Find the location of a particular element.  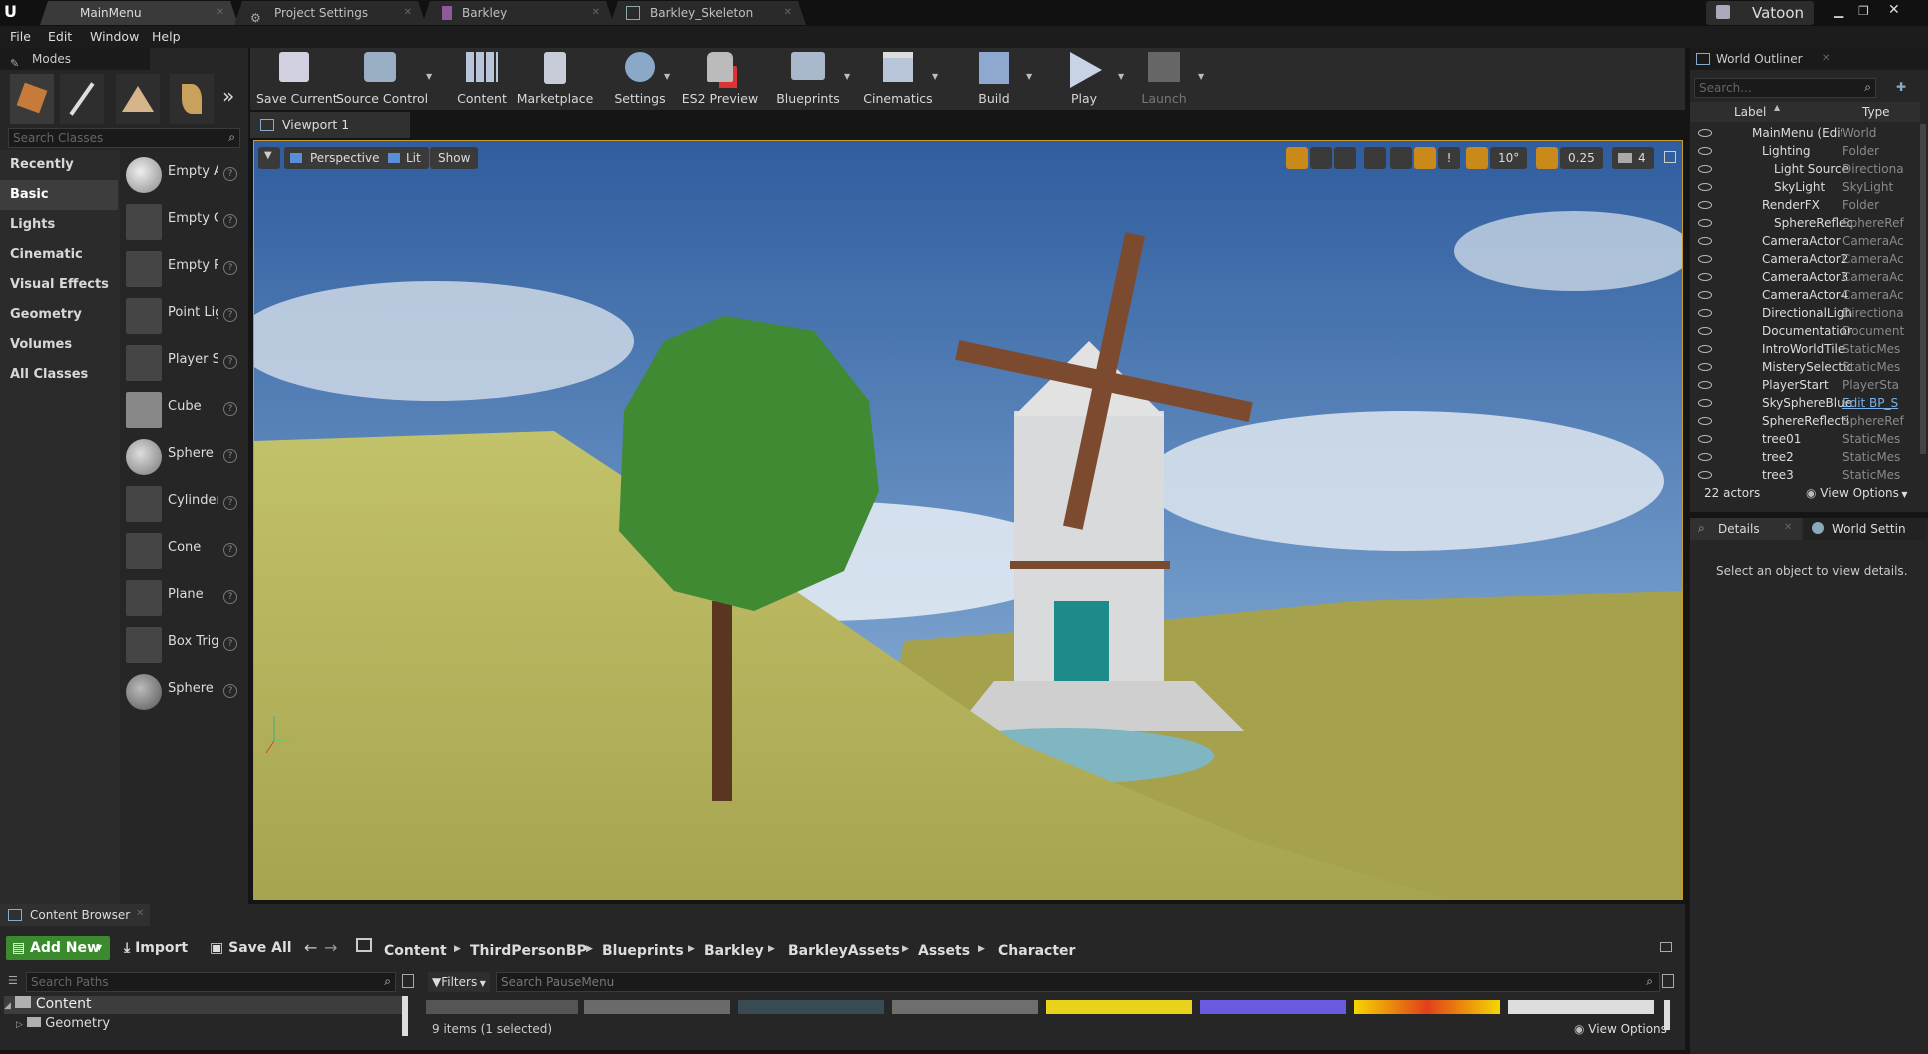

outliner-settings-icon: ✚ is located at coordinates (1903, 87).